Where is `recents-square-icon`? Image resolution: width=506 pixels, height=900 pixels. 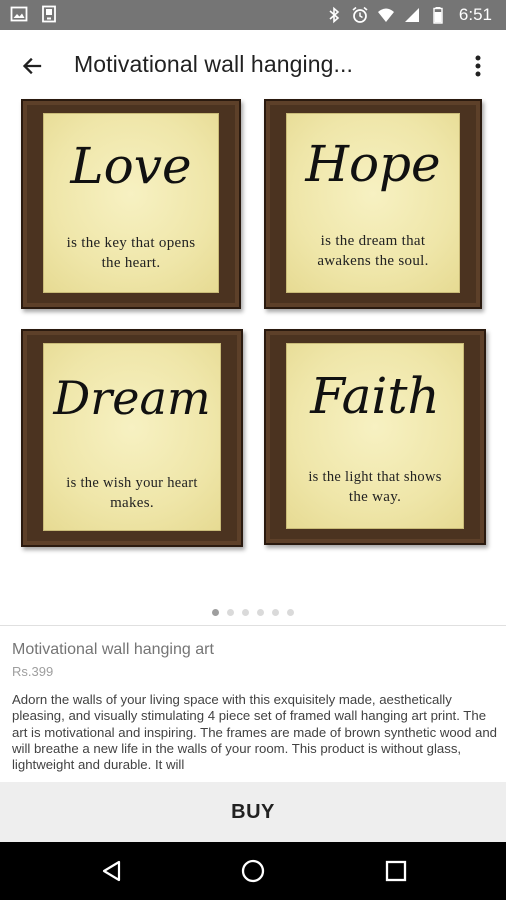 recents-square-icon is located at coordinates (396, 871).